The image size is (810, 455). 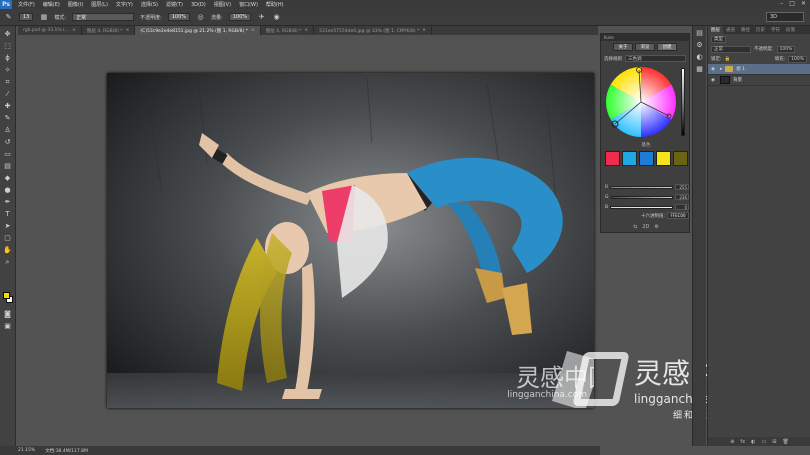 What do you see at coordinates (8, 326) in the screenshot?
I see `screen-mode-icon: ▣` at bounding box center [8, 326].